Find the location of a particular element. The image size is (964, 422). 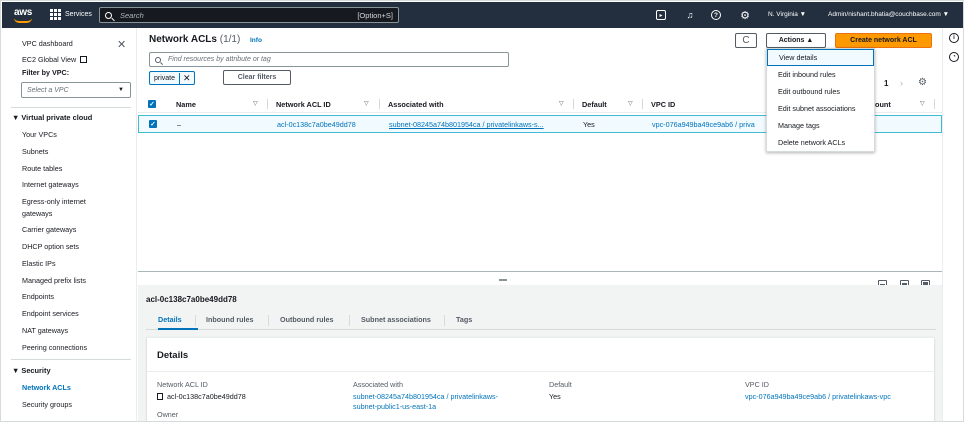

sidebar-item-peering-connections: Peering connections is located at coordinates (54, 347).